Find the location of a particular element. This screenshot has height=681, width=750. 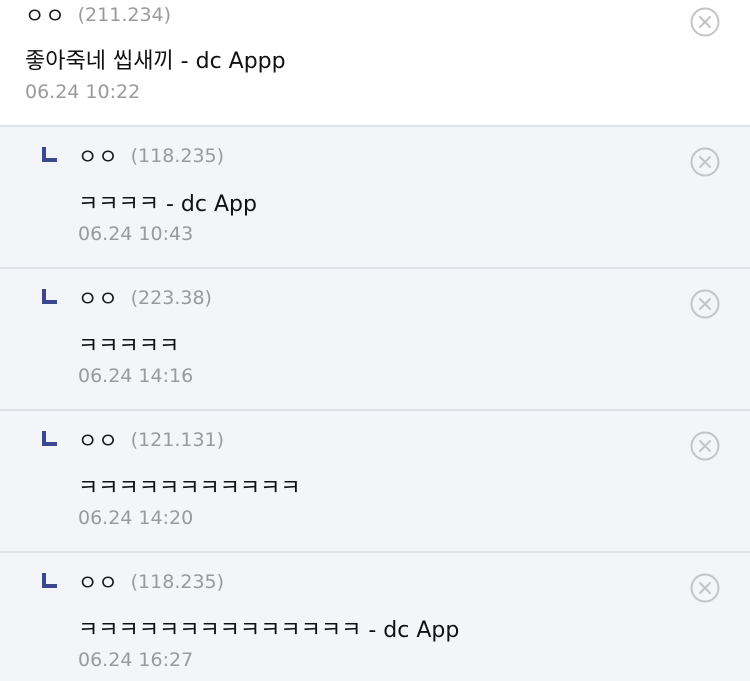

reply-text: ㅋㅋㅋㅋㅋㅋㅋㅋㅋㅋㅋ is located at coordinates (189, 488).